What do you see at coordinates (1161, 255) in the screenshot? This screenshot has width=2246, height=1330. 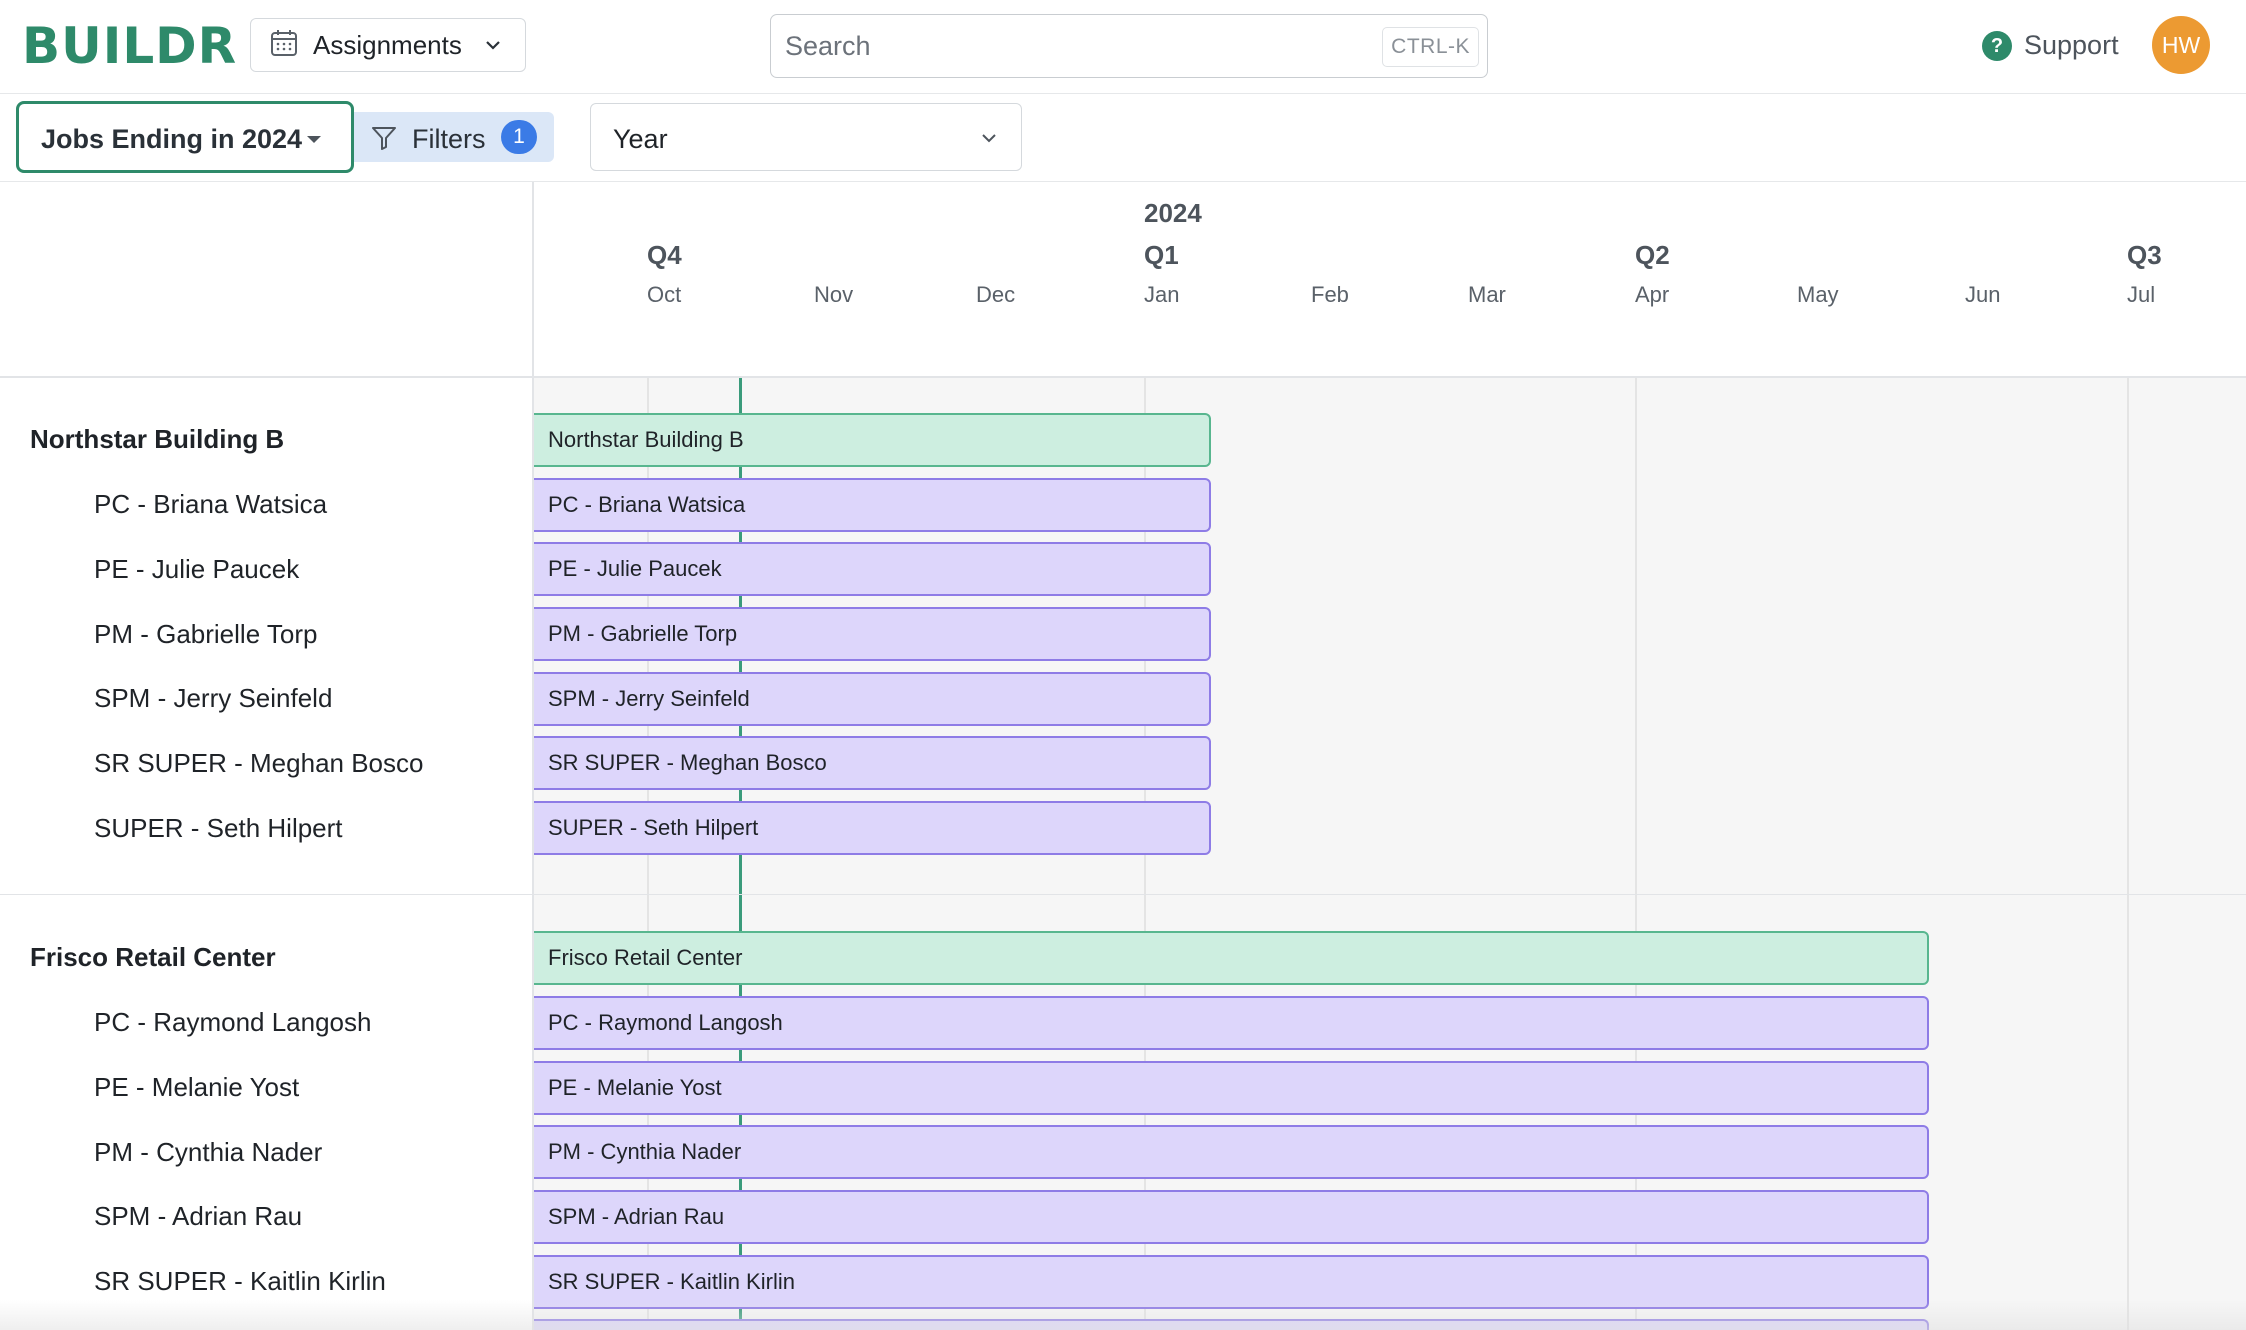 I see `quarter-label: Q1` at bounding box center [1161, 255].